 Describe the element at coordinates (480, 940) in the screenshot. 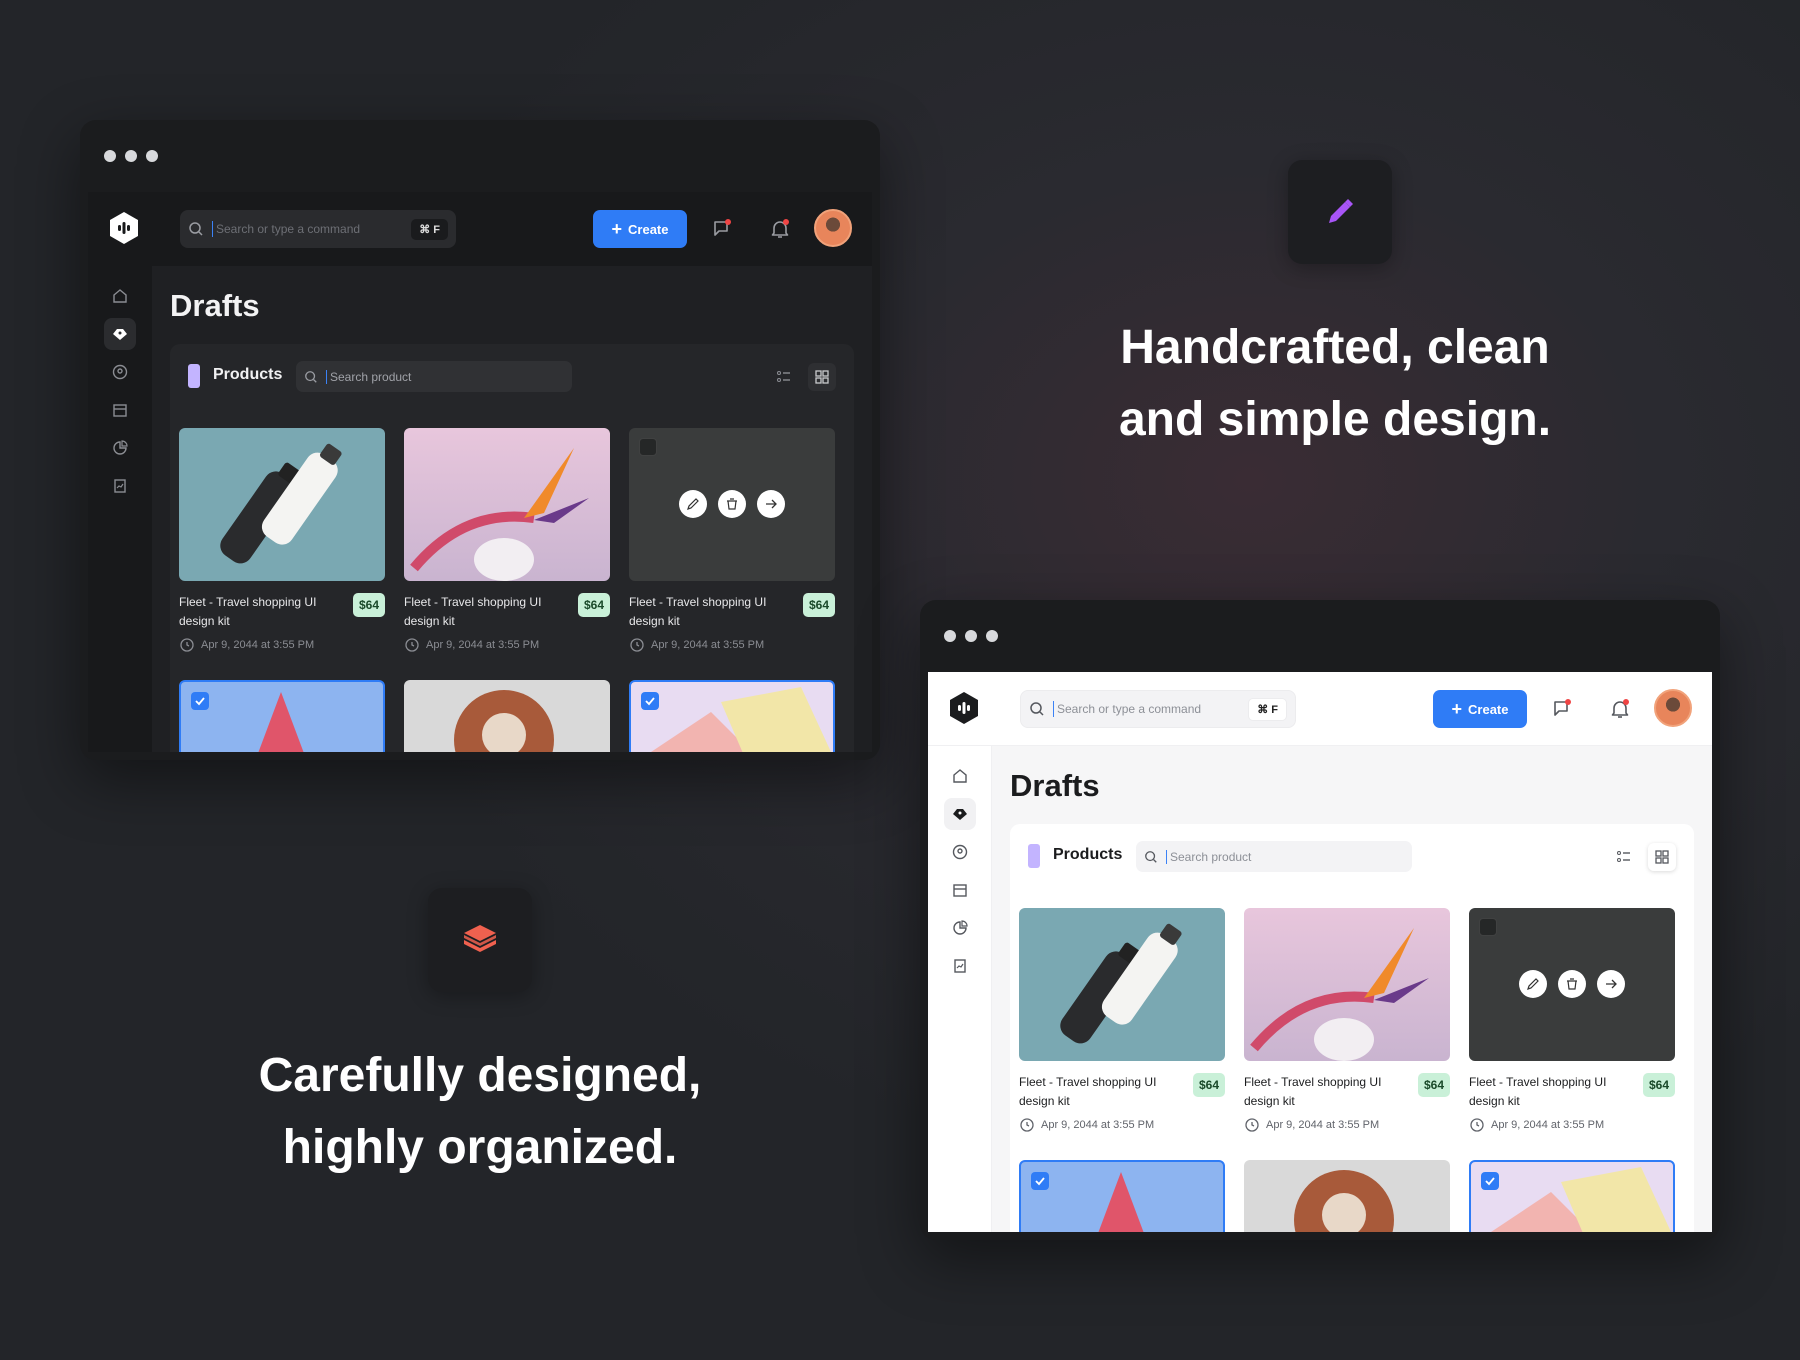

I see `feature-layers-tile` at that location.